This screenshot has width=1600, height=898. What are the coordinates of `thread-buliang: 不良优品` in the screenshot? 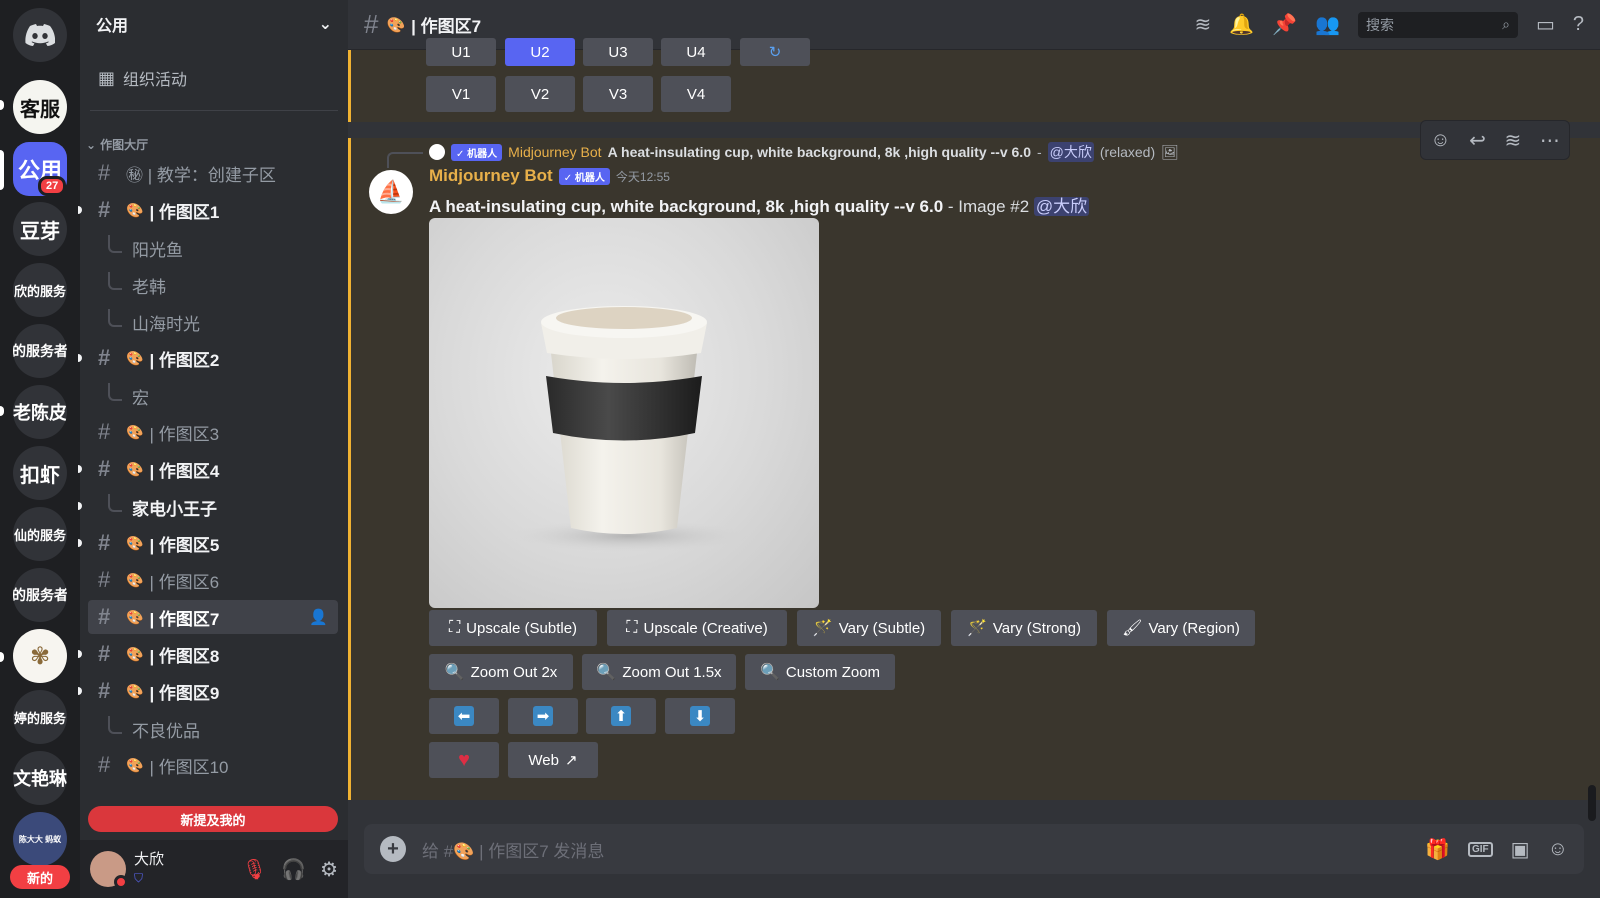 It's located at (154, 728).